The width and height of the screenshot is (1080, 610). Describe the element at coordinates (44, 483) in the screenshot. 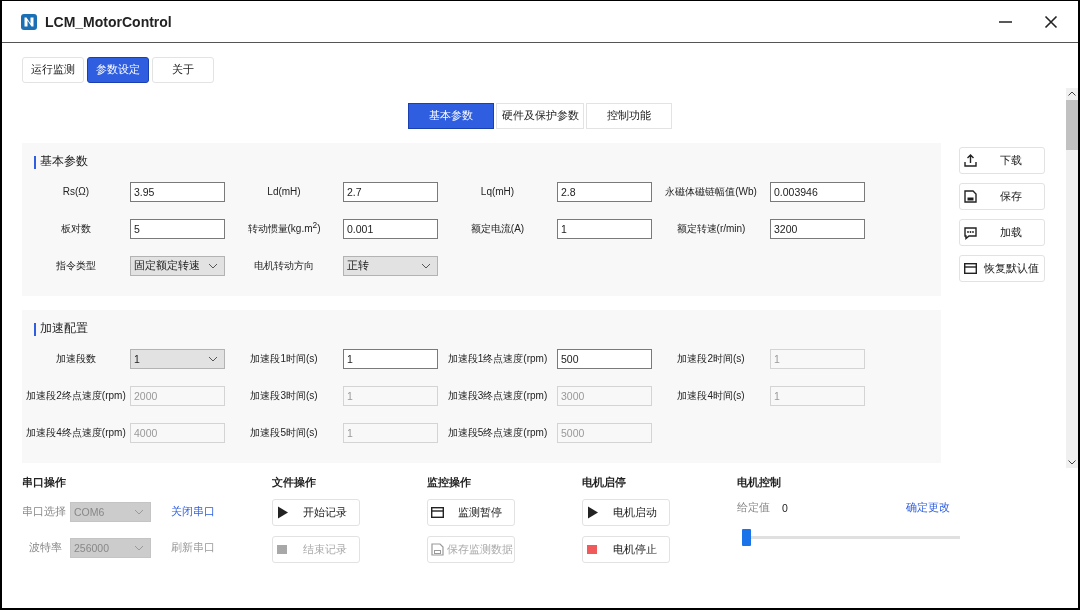

I see `group-title: 串口操作` at that location.